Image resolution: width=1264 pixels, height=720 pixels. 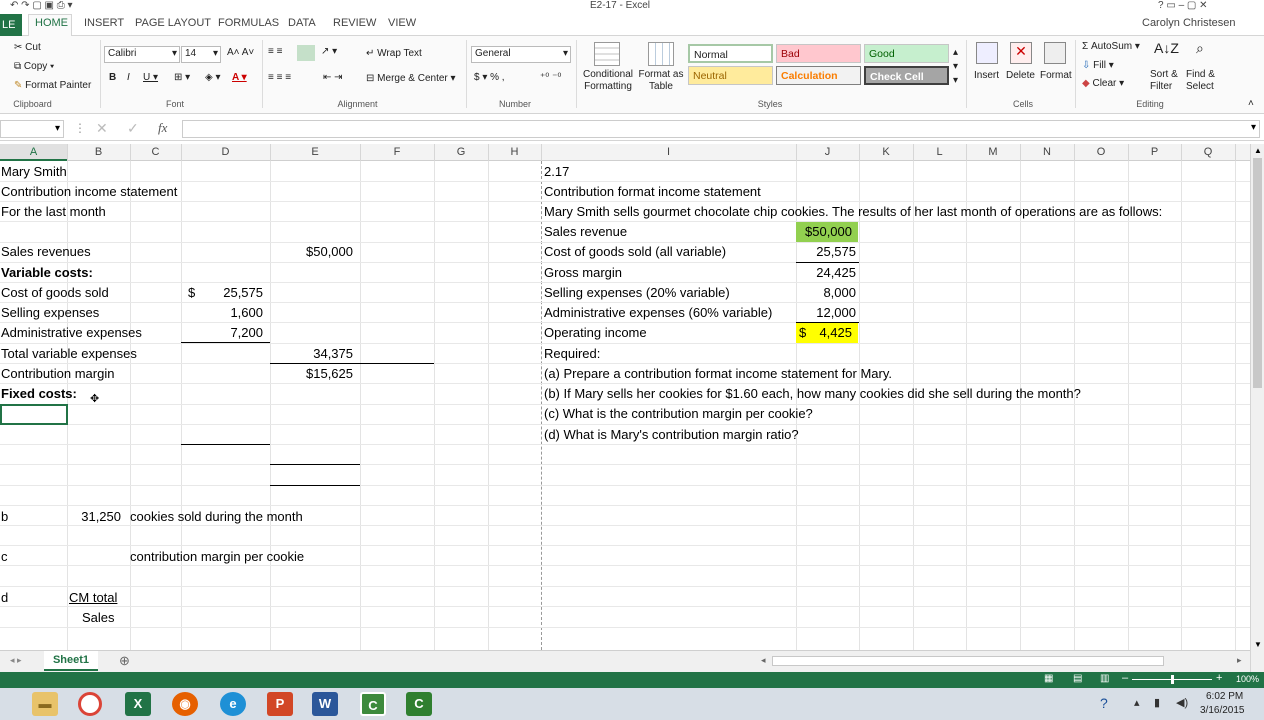 I want to click on volume-icon: ◀), so click(x=1182, y=702).